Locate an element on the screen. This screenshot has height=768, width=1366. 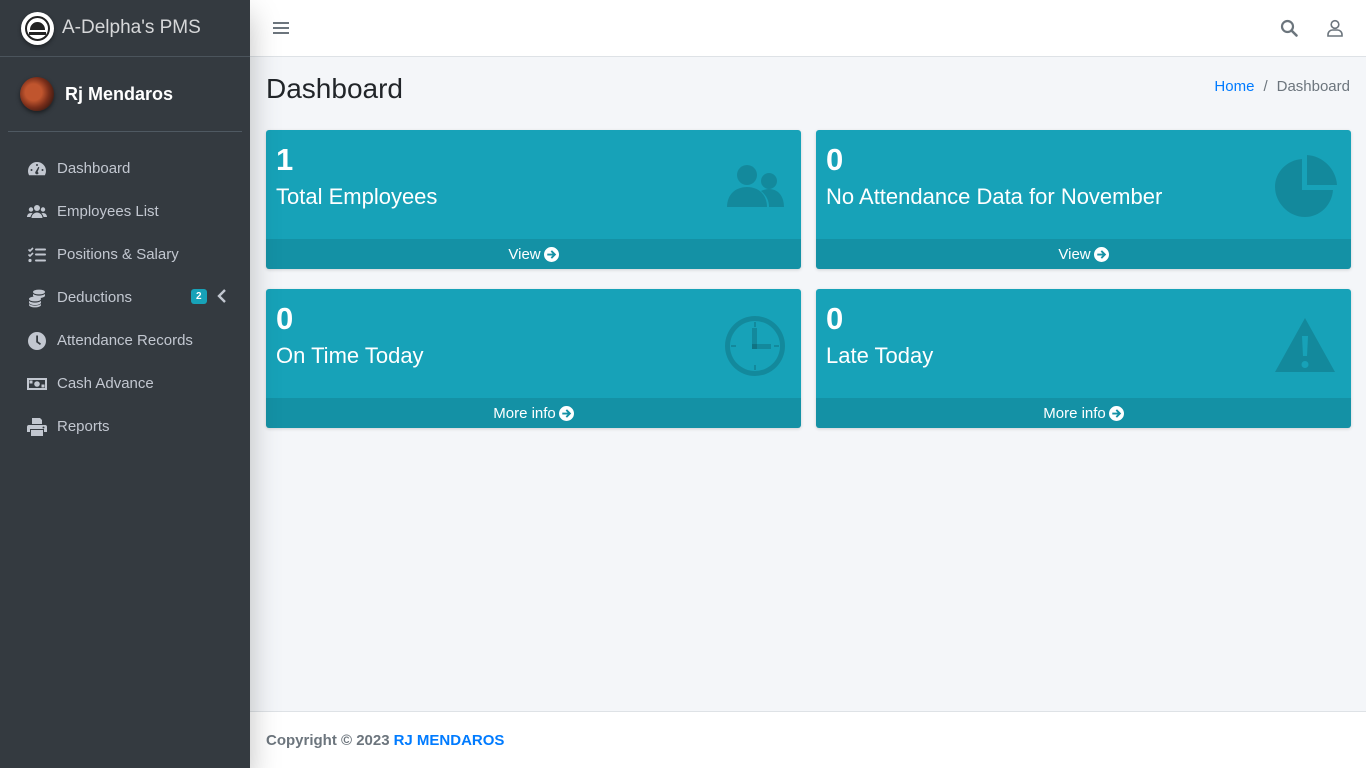
brand-title: A-Delpha's PMS is located at coordinates (131, 27).